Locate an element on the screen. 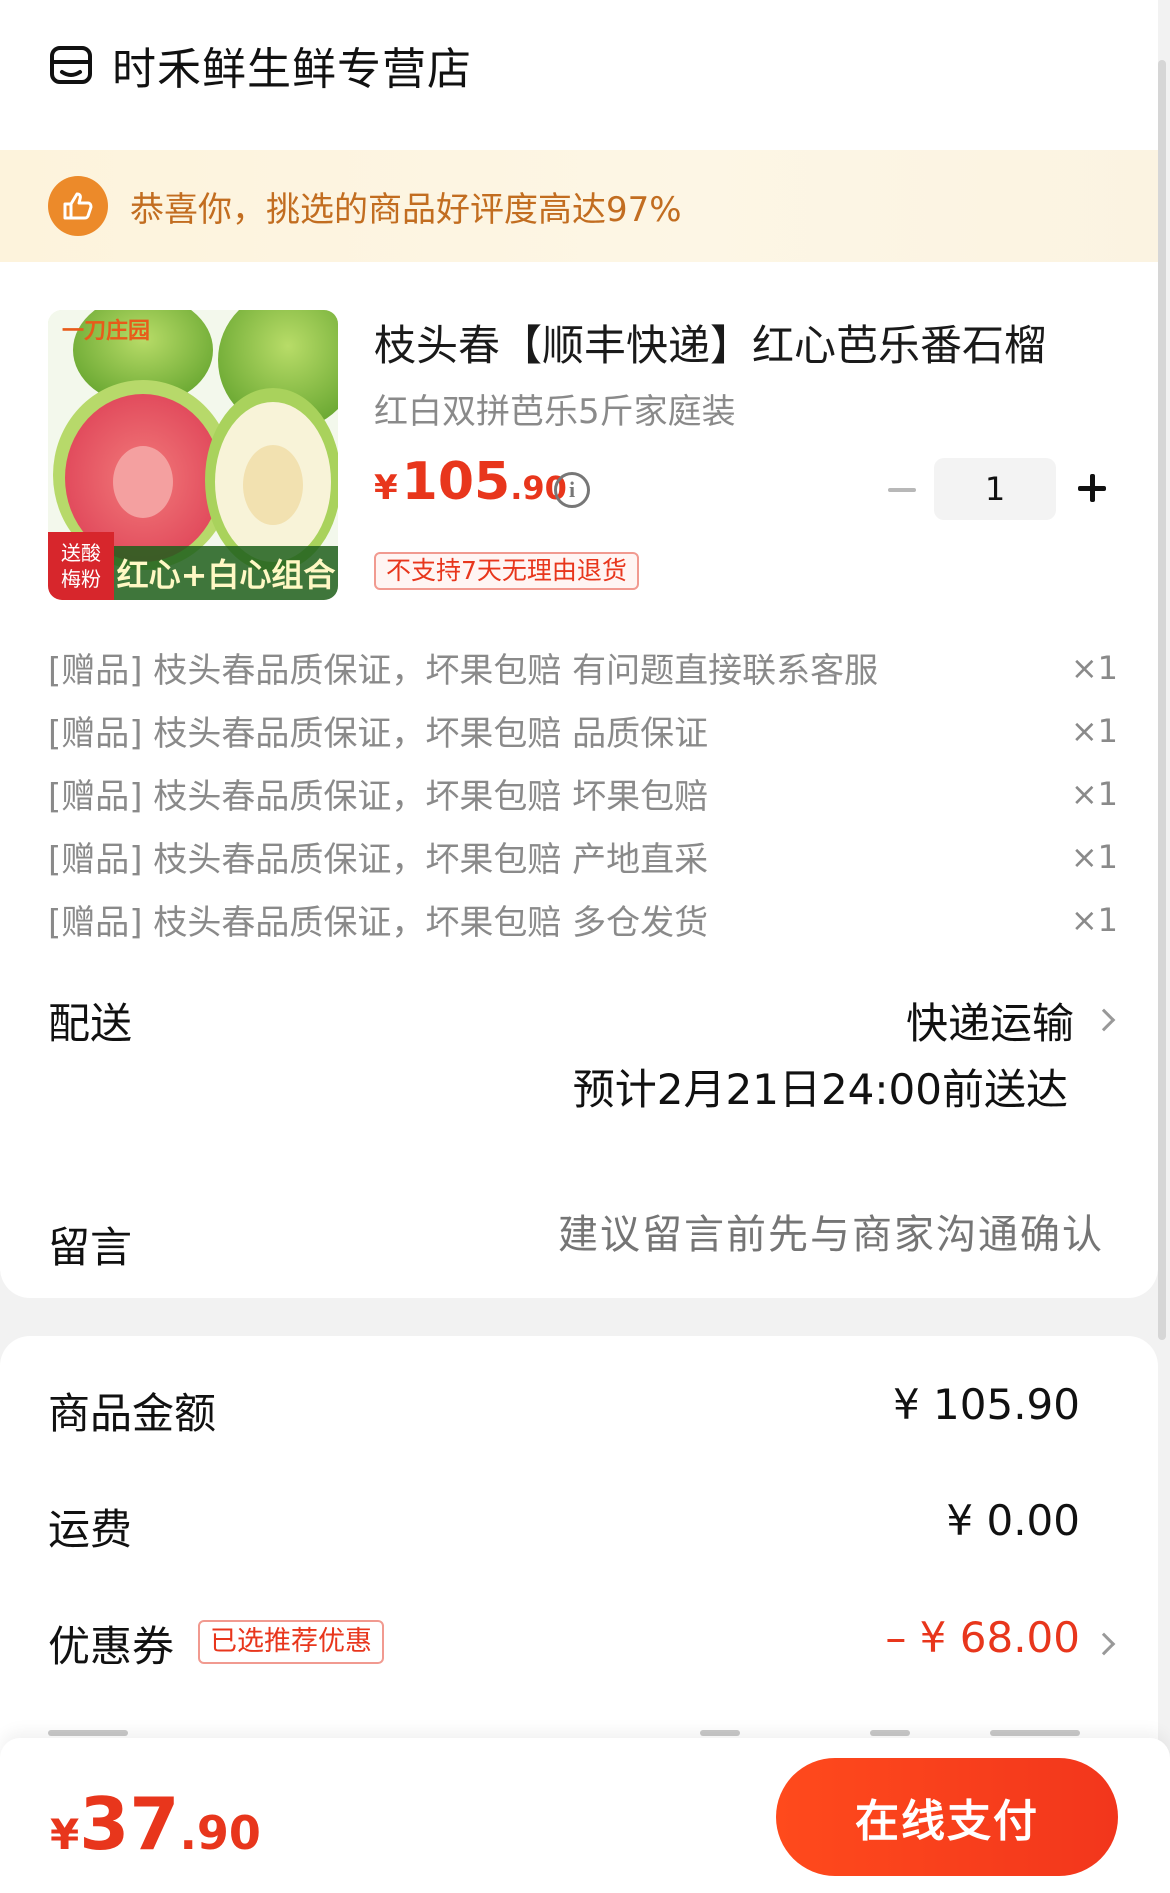 The width and height of the screenshot is (1170, 1893). product-image: 送酸 梅粉 红心+白心组合 一刀庄园 is located at coordinates (193, 455).